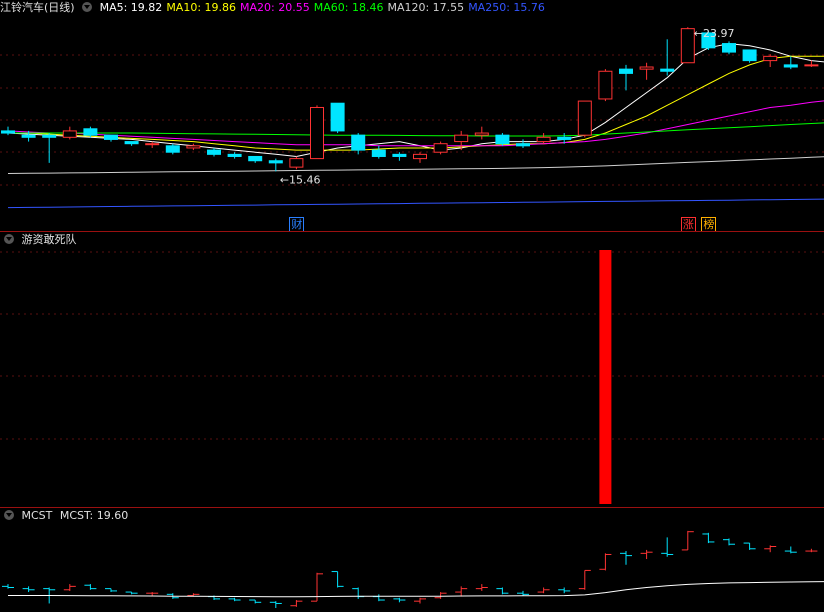  I want to click on ma-line-ma60, so click(416, 129).